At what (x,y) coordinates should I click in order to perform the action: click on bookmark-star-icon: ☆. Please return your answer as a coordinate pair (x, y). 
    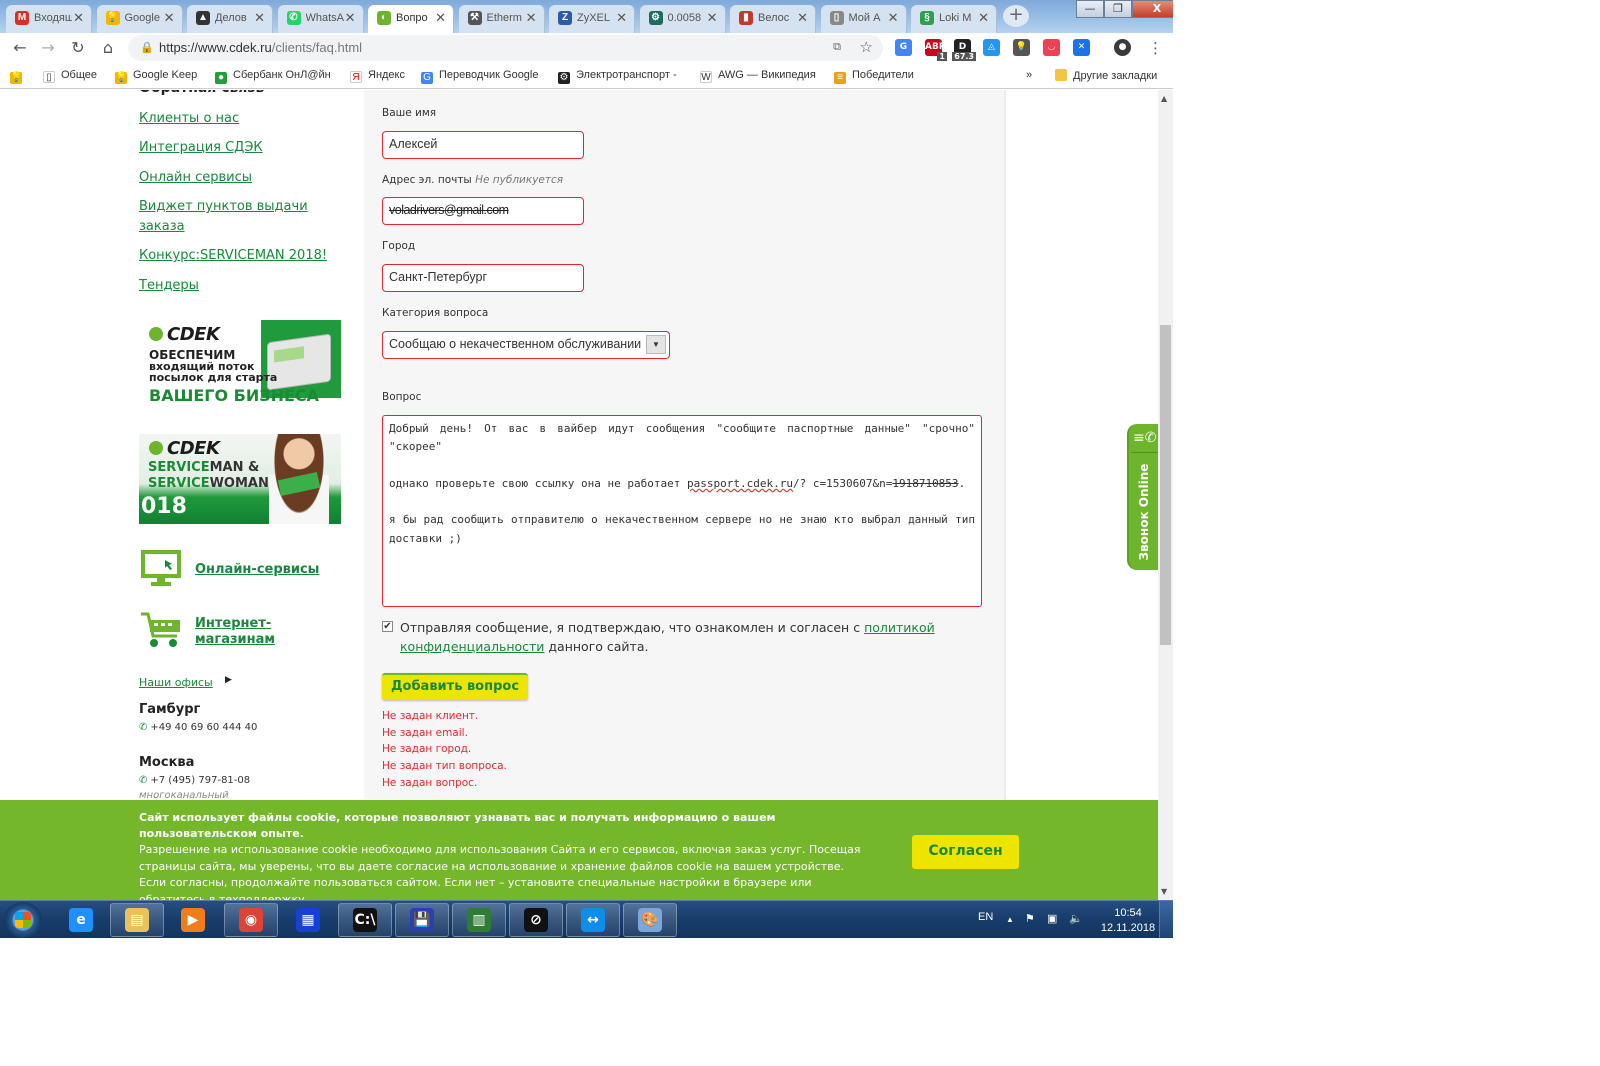
    Looking at the image, I should click on (866, 47).